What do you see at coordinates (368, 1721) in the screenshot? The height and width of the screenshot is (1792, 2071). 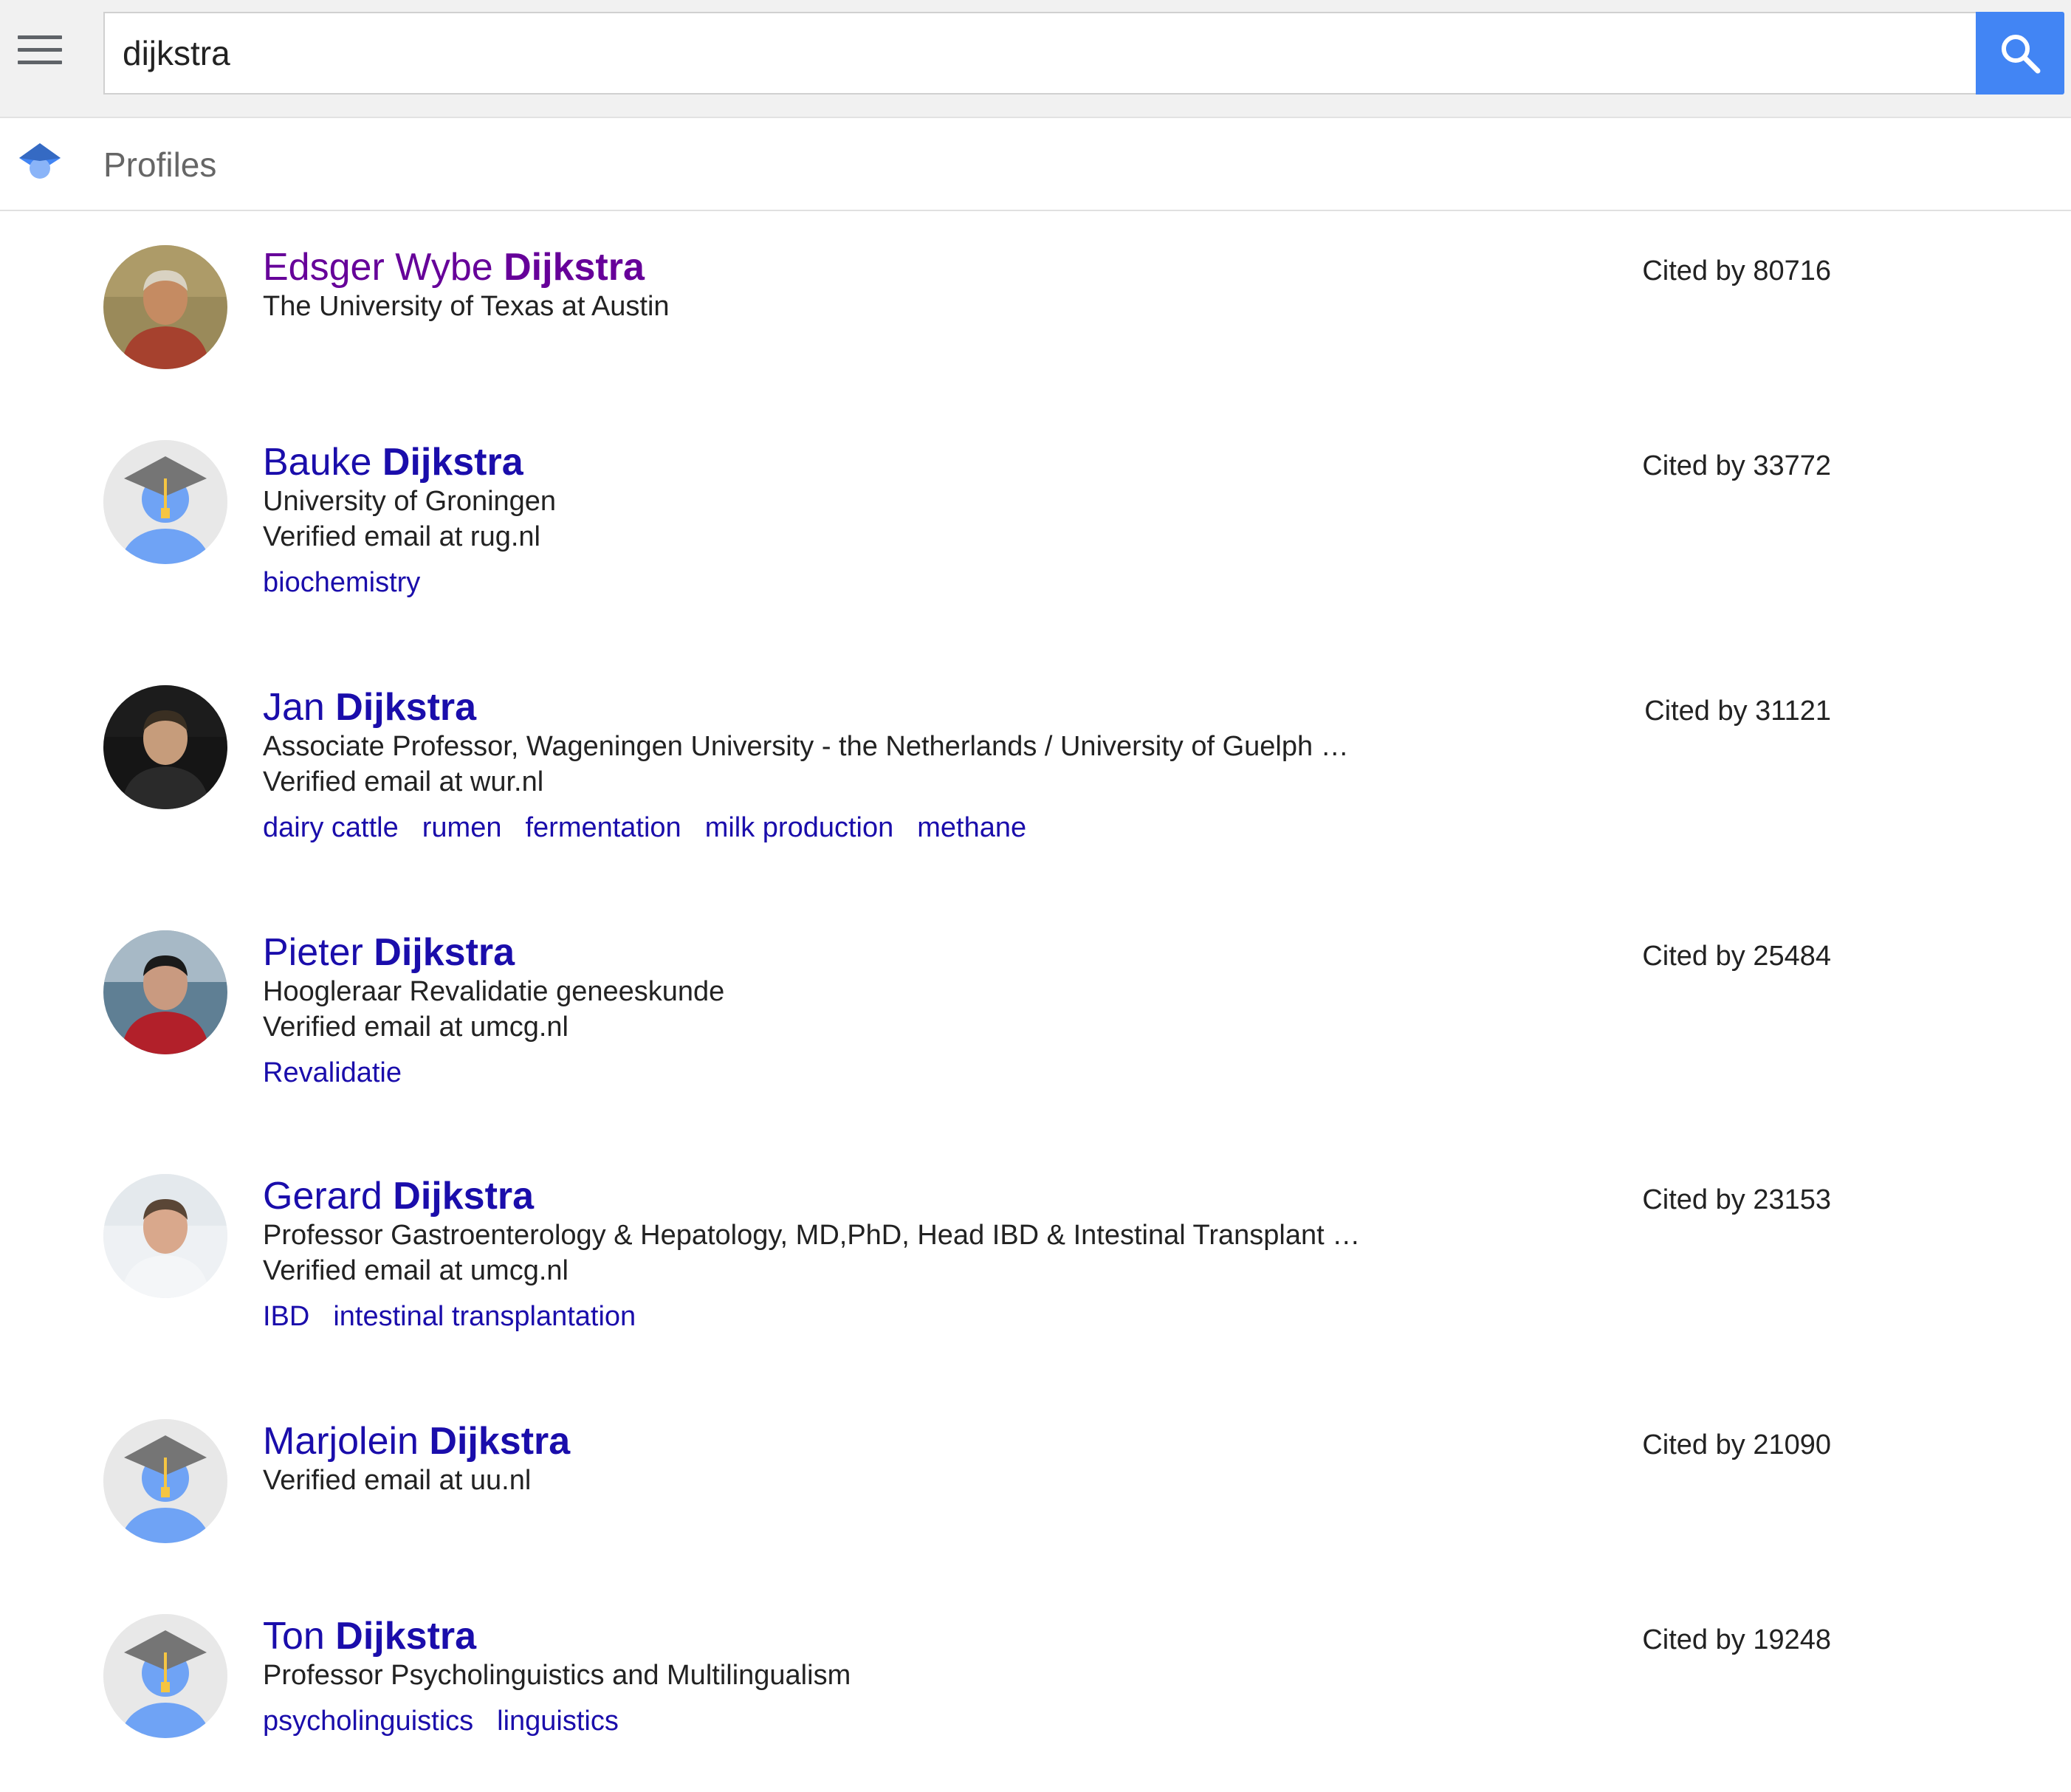 I see `interest-tag-link: psycholinguistics` at bounding box center [368, 1721].